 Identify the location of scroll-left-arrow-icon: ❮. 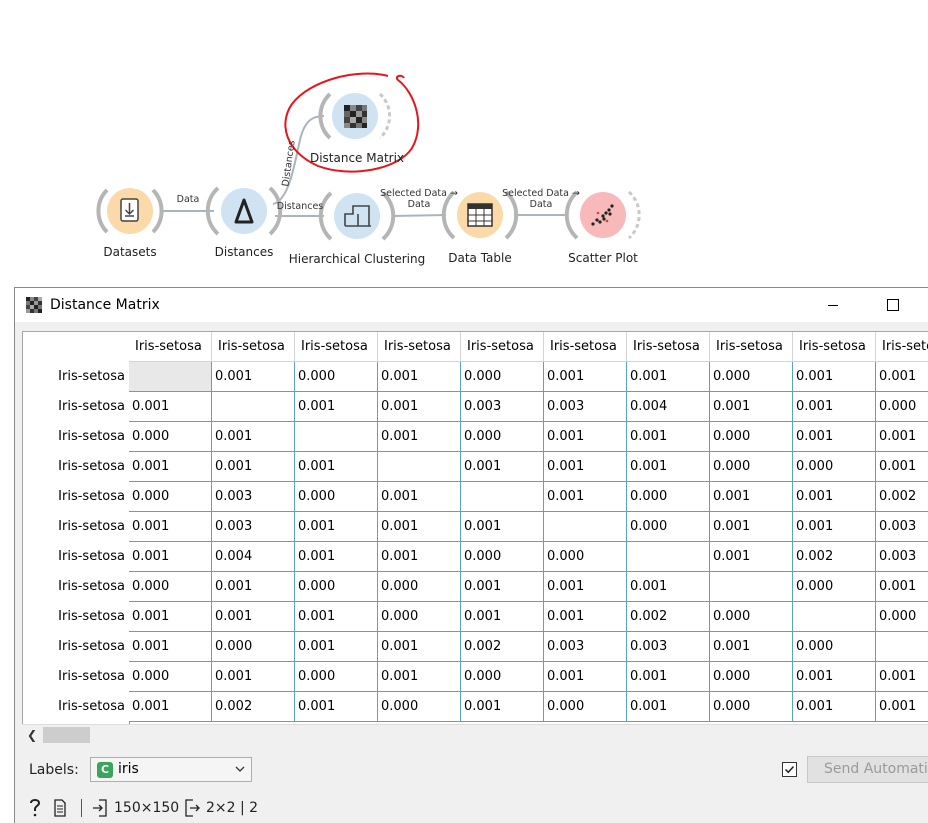
(32, 735).